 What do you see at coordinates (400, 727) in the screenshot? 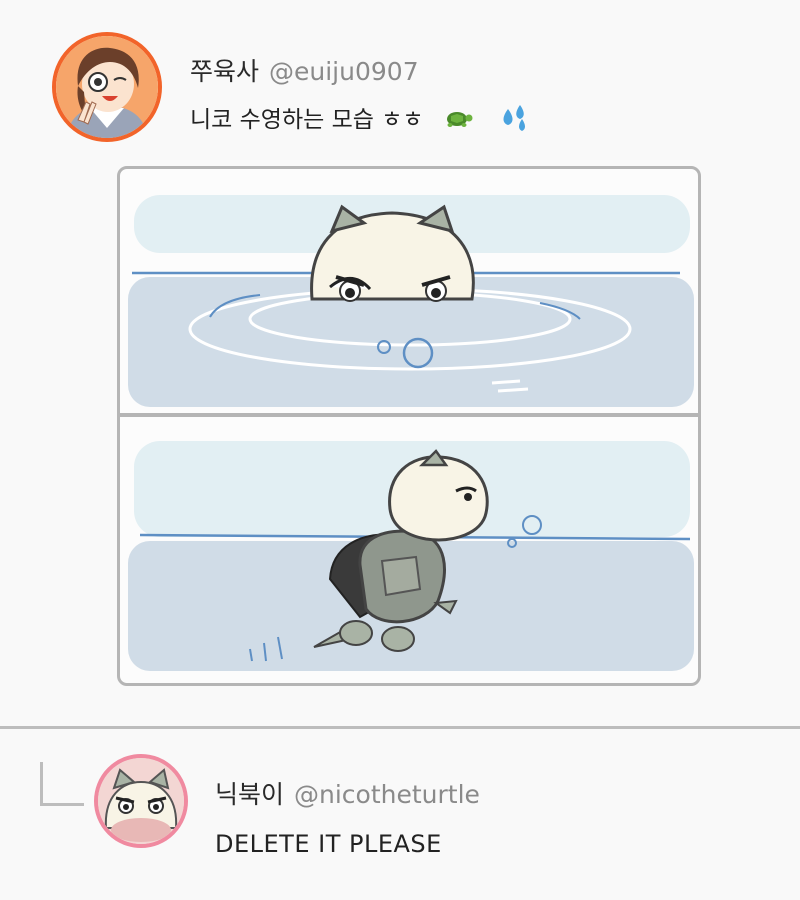
I see `post-reply-divider` at bounding box center [400, 727].